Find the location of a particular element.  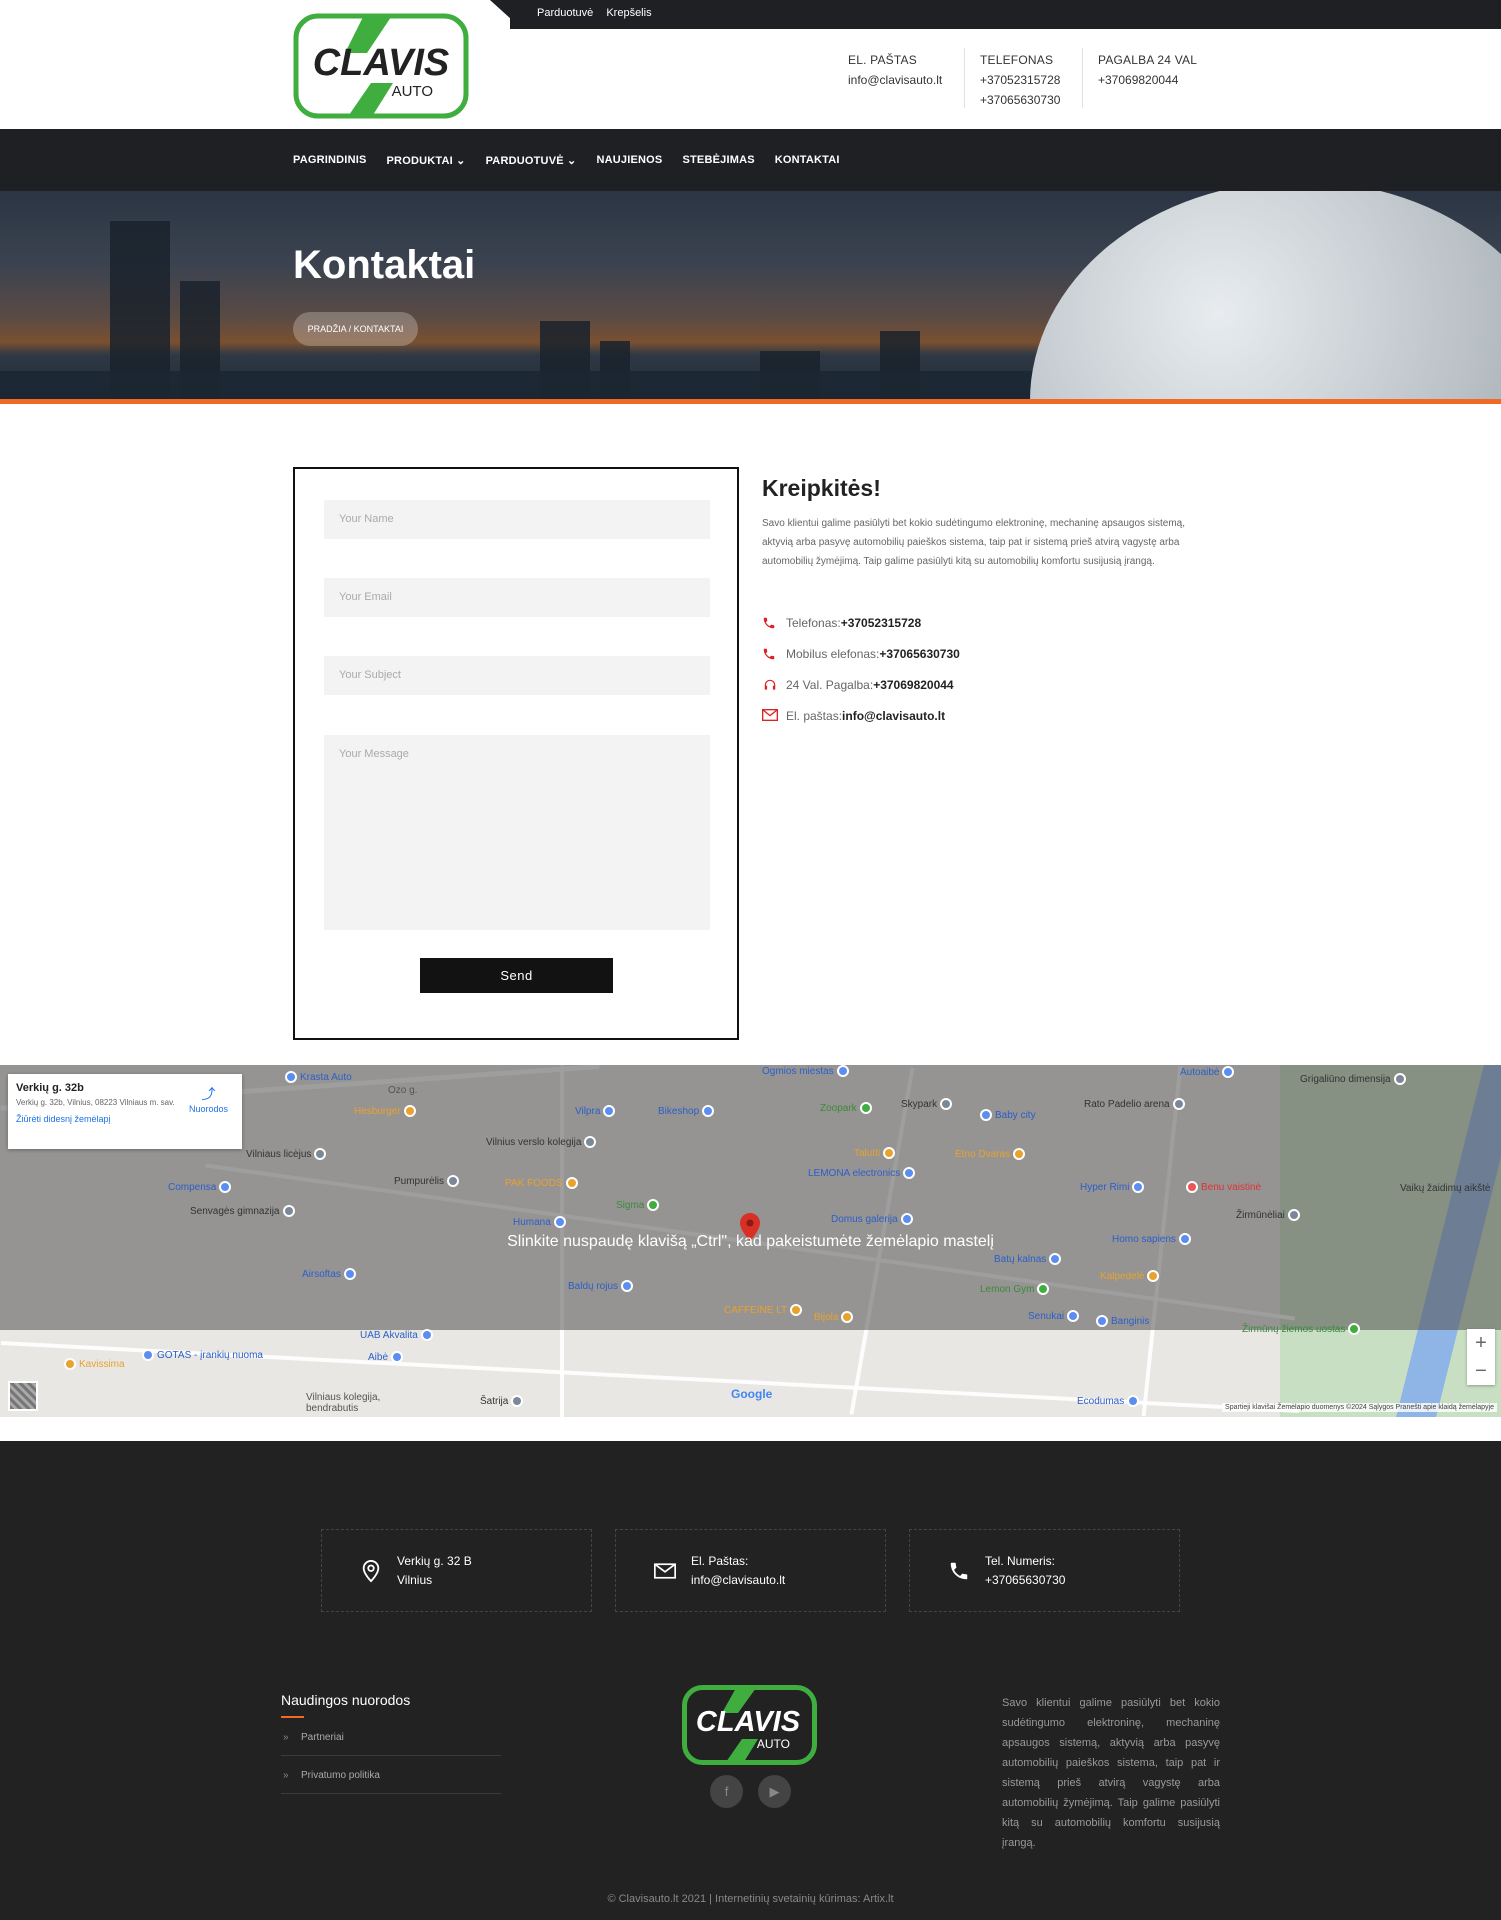

divider is located at coordinates (964, 78).